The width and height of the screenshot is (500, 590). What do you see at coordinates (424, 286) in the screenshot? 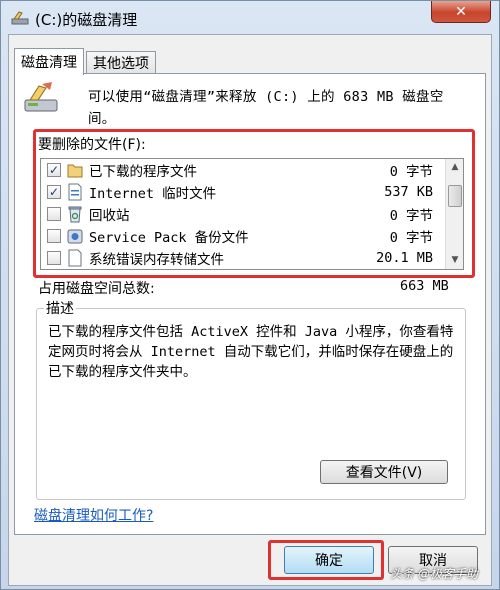
I see `total-space-value: 663 MB` at bounding box center [424, 286].